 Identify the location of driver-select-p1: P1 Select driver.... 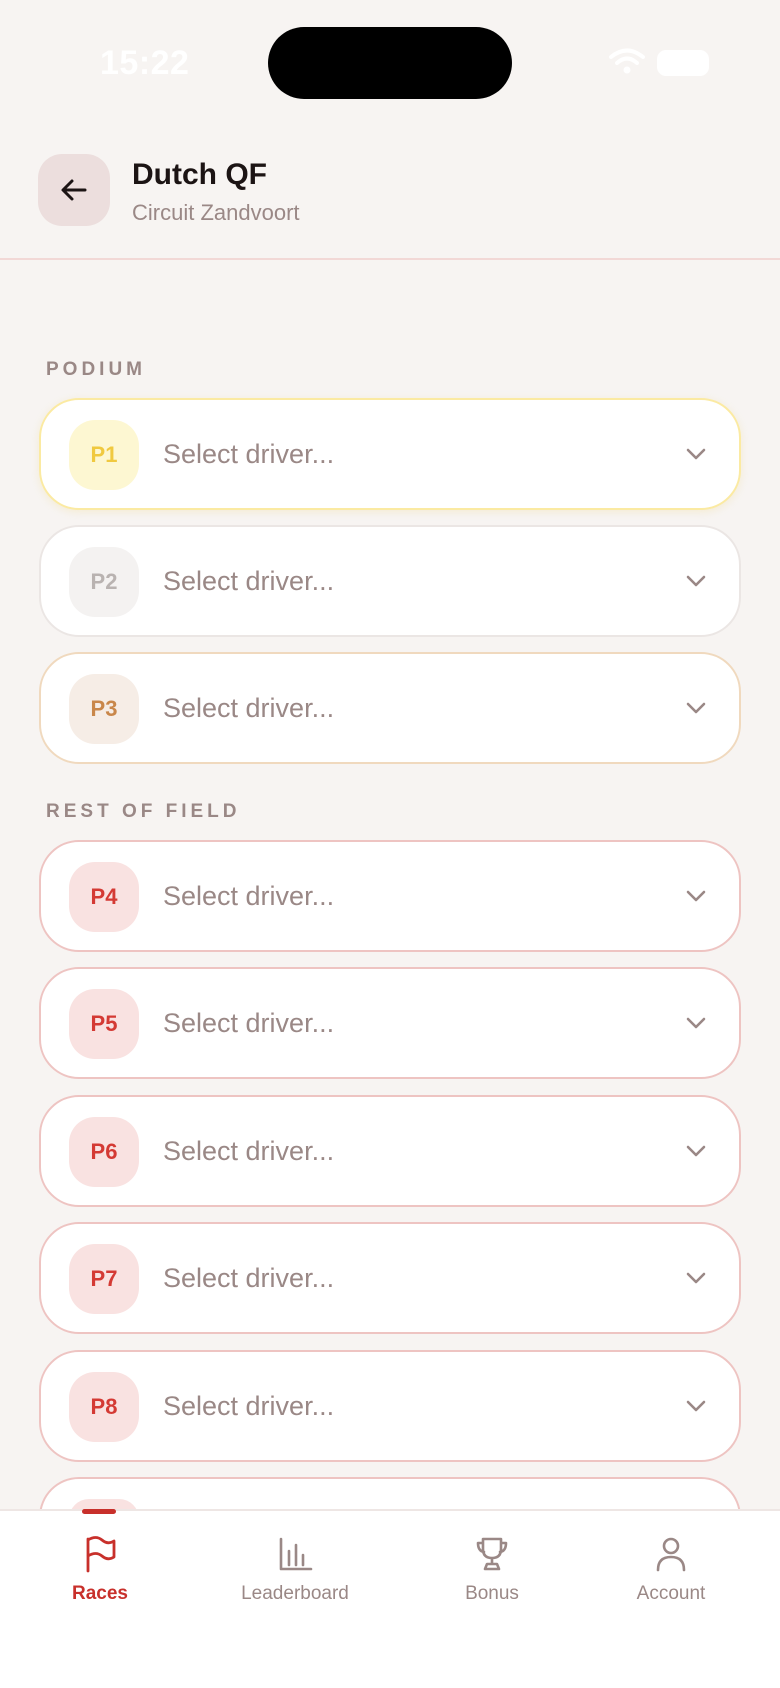
(390, 454).